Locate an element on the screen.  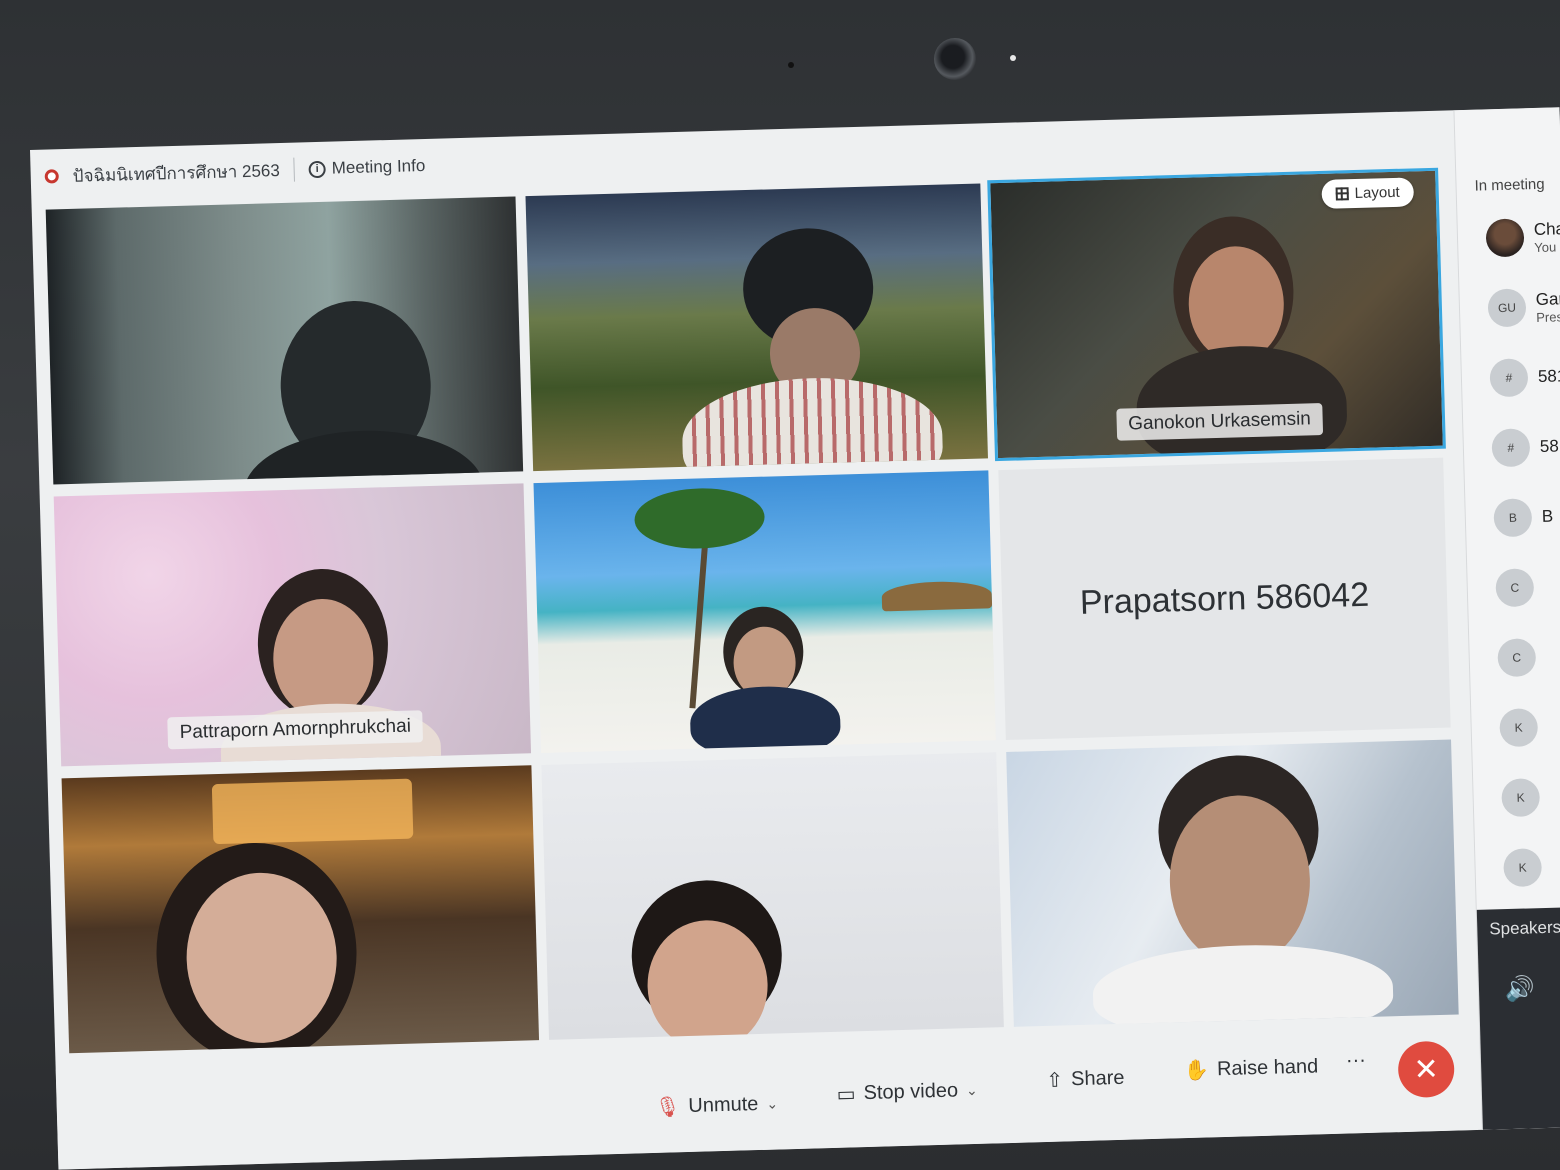
hand-icon: ✋ is located at coordinates (1196, 1071).